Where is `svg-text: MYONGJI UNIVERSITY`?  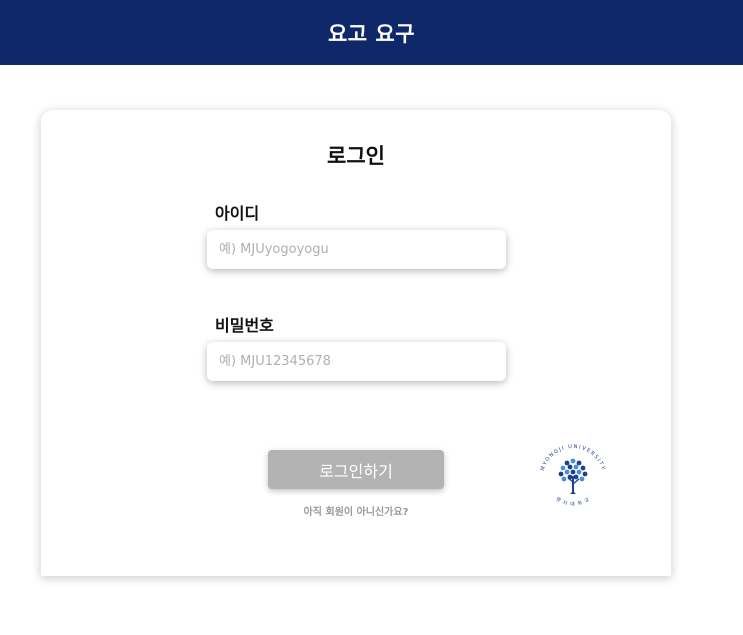
svg-text: MYONGJI UNIVERSITY is located at coordinates (573, 458).